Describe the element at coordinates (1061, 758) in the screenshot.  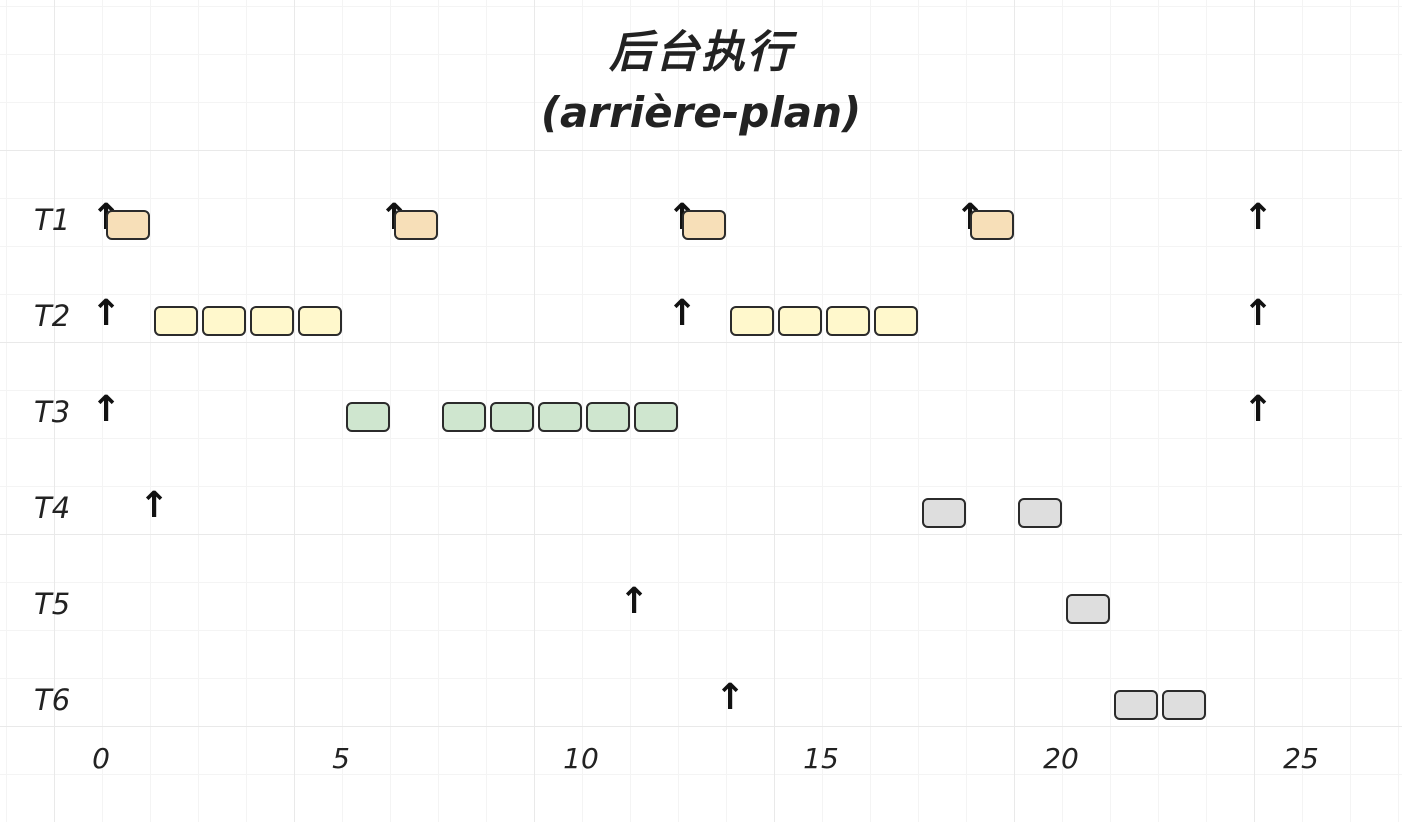
I see `x-tick-label: 20` at that location.